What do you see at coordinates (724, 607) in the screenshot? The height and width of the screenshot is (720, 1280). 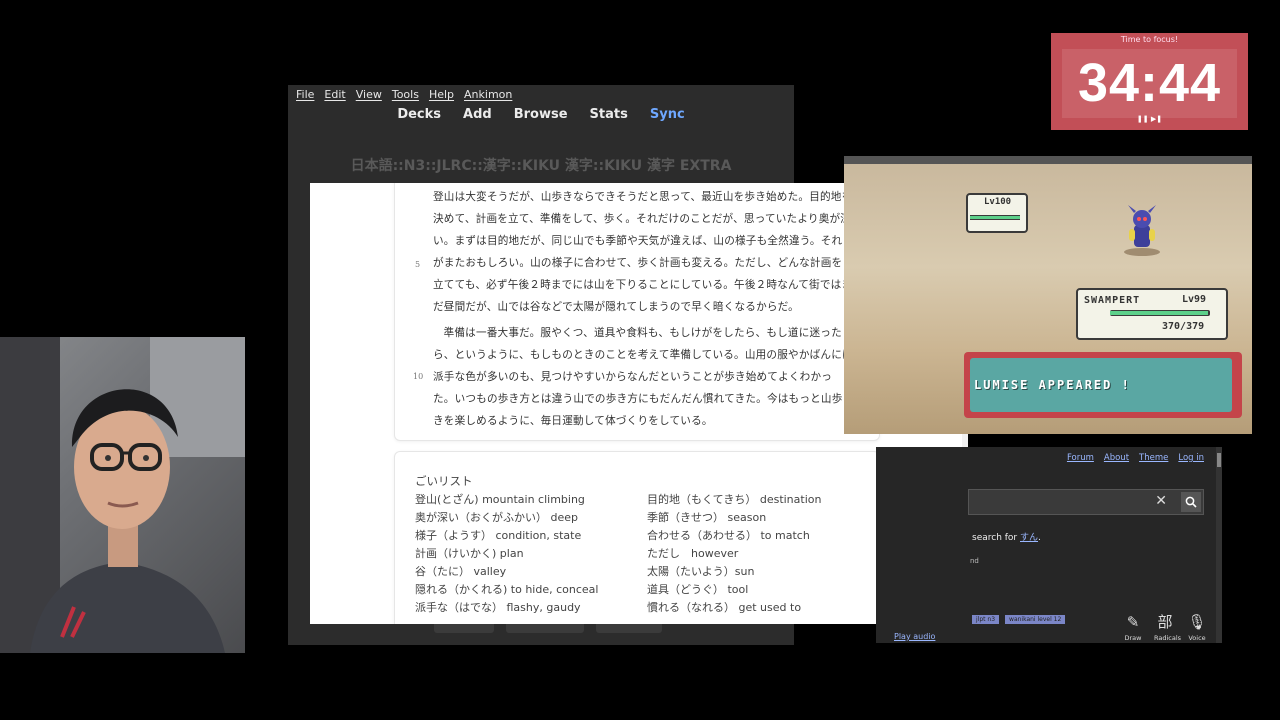 I see `vocab-item: 慣れる（なれる） get used to` at bounding box center [724, 607].